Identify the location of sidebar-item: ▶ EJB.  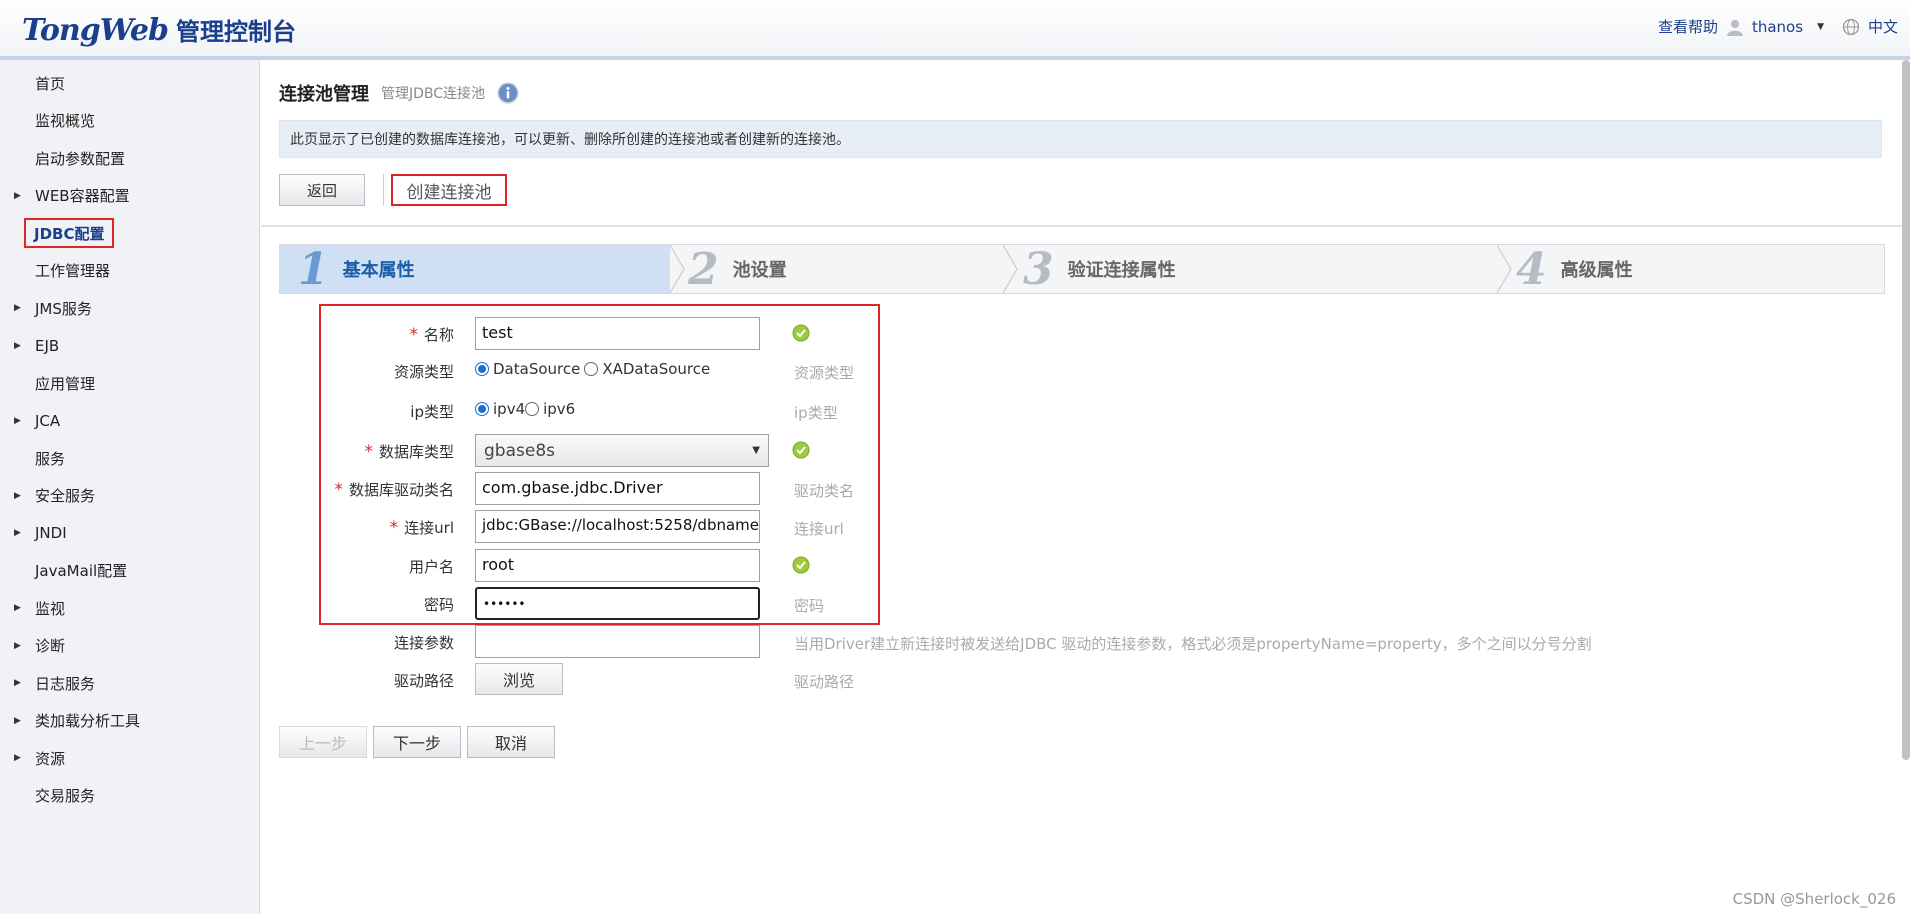
(130, 346).